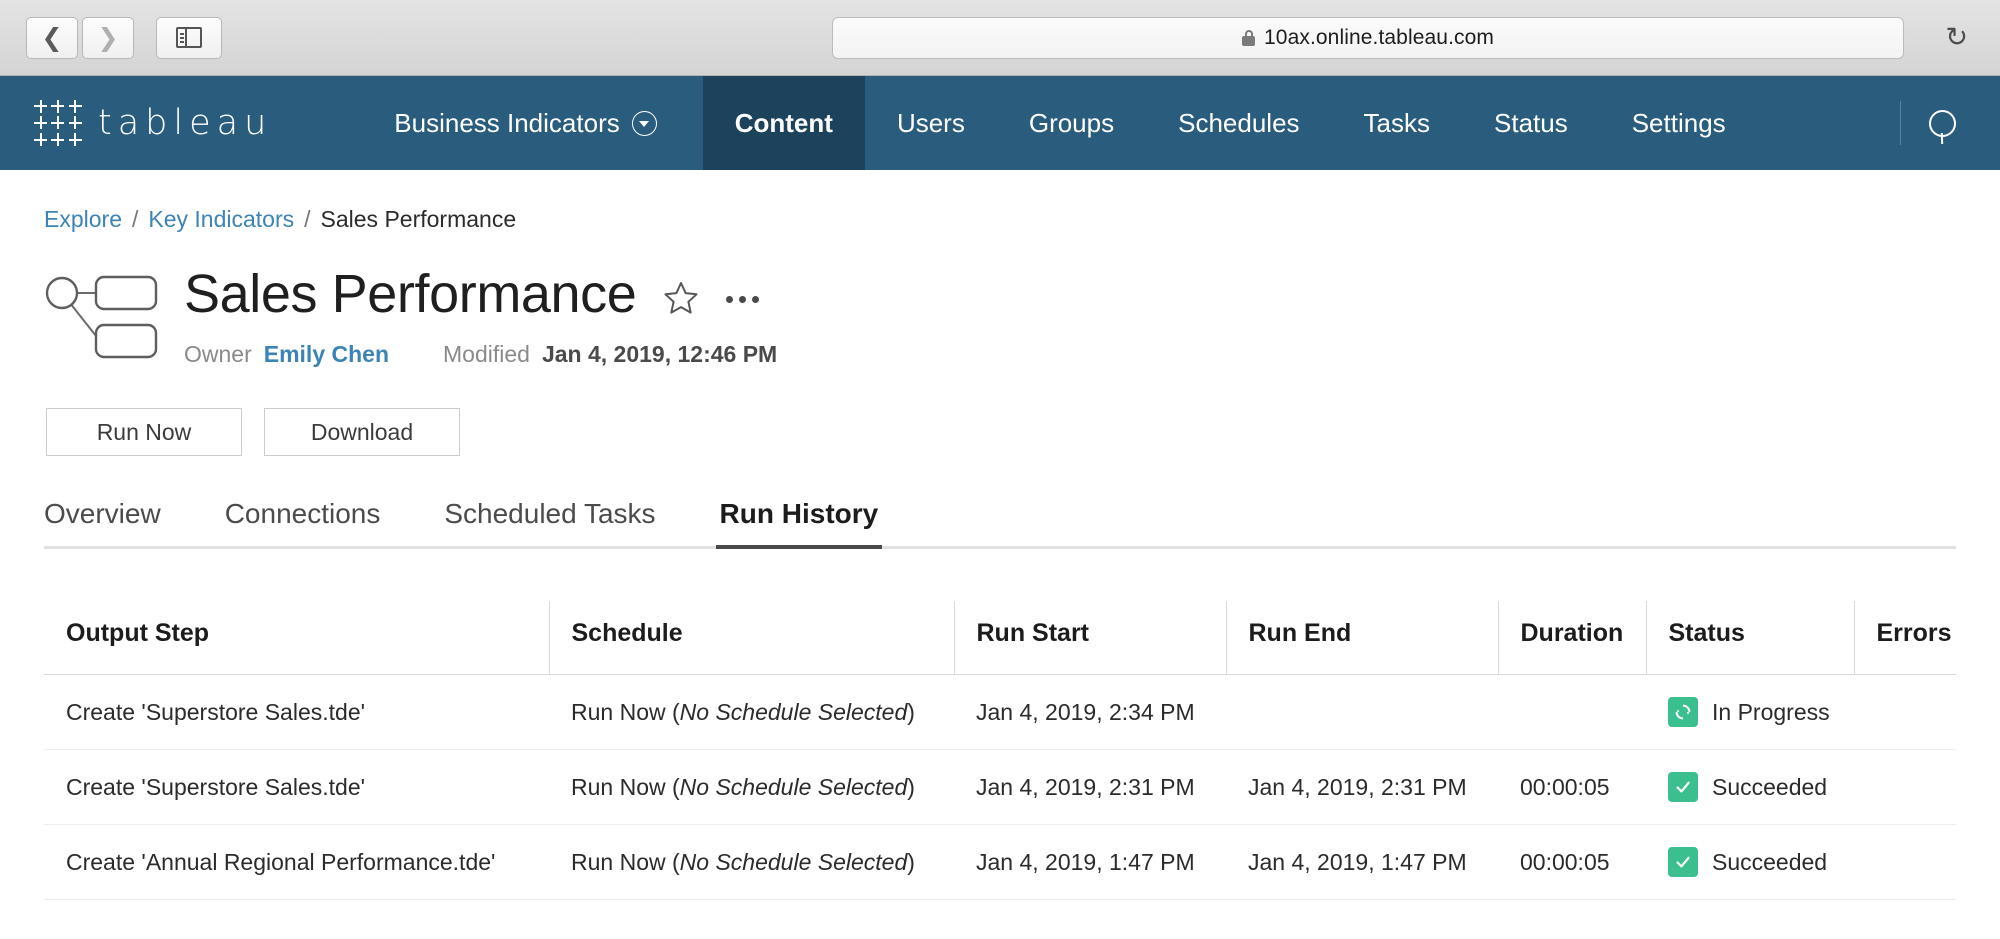 The image size is (2000, 939). What do you see at coordinates (1683, 712) in the screenshot?
I see `refresh-icon` at bounding box center [1683, 712].